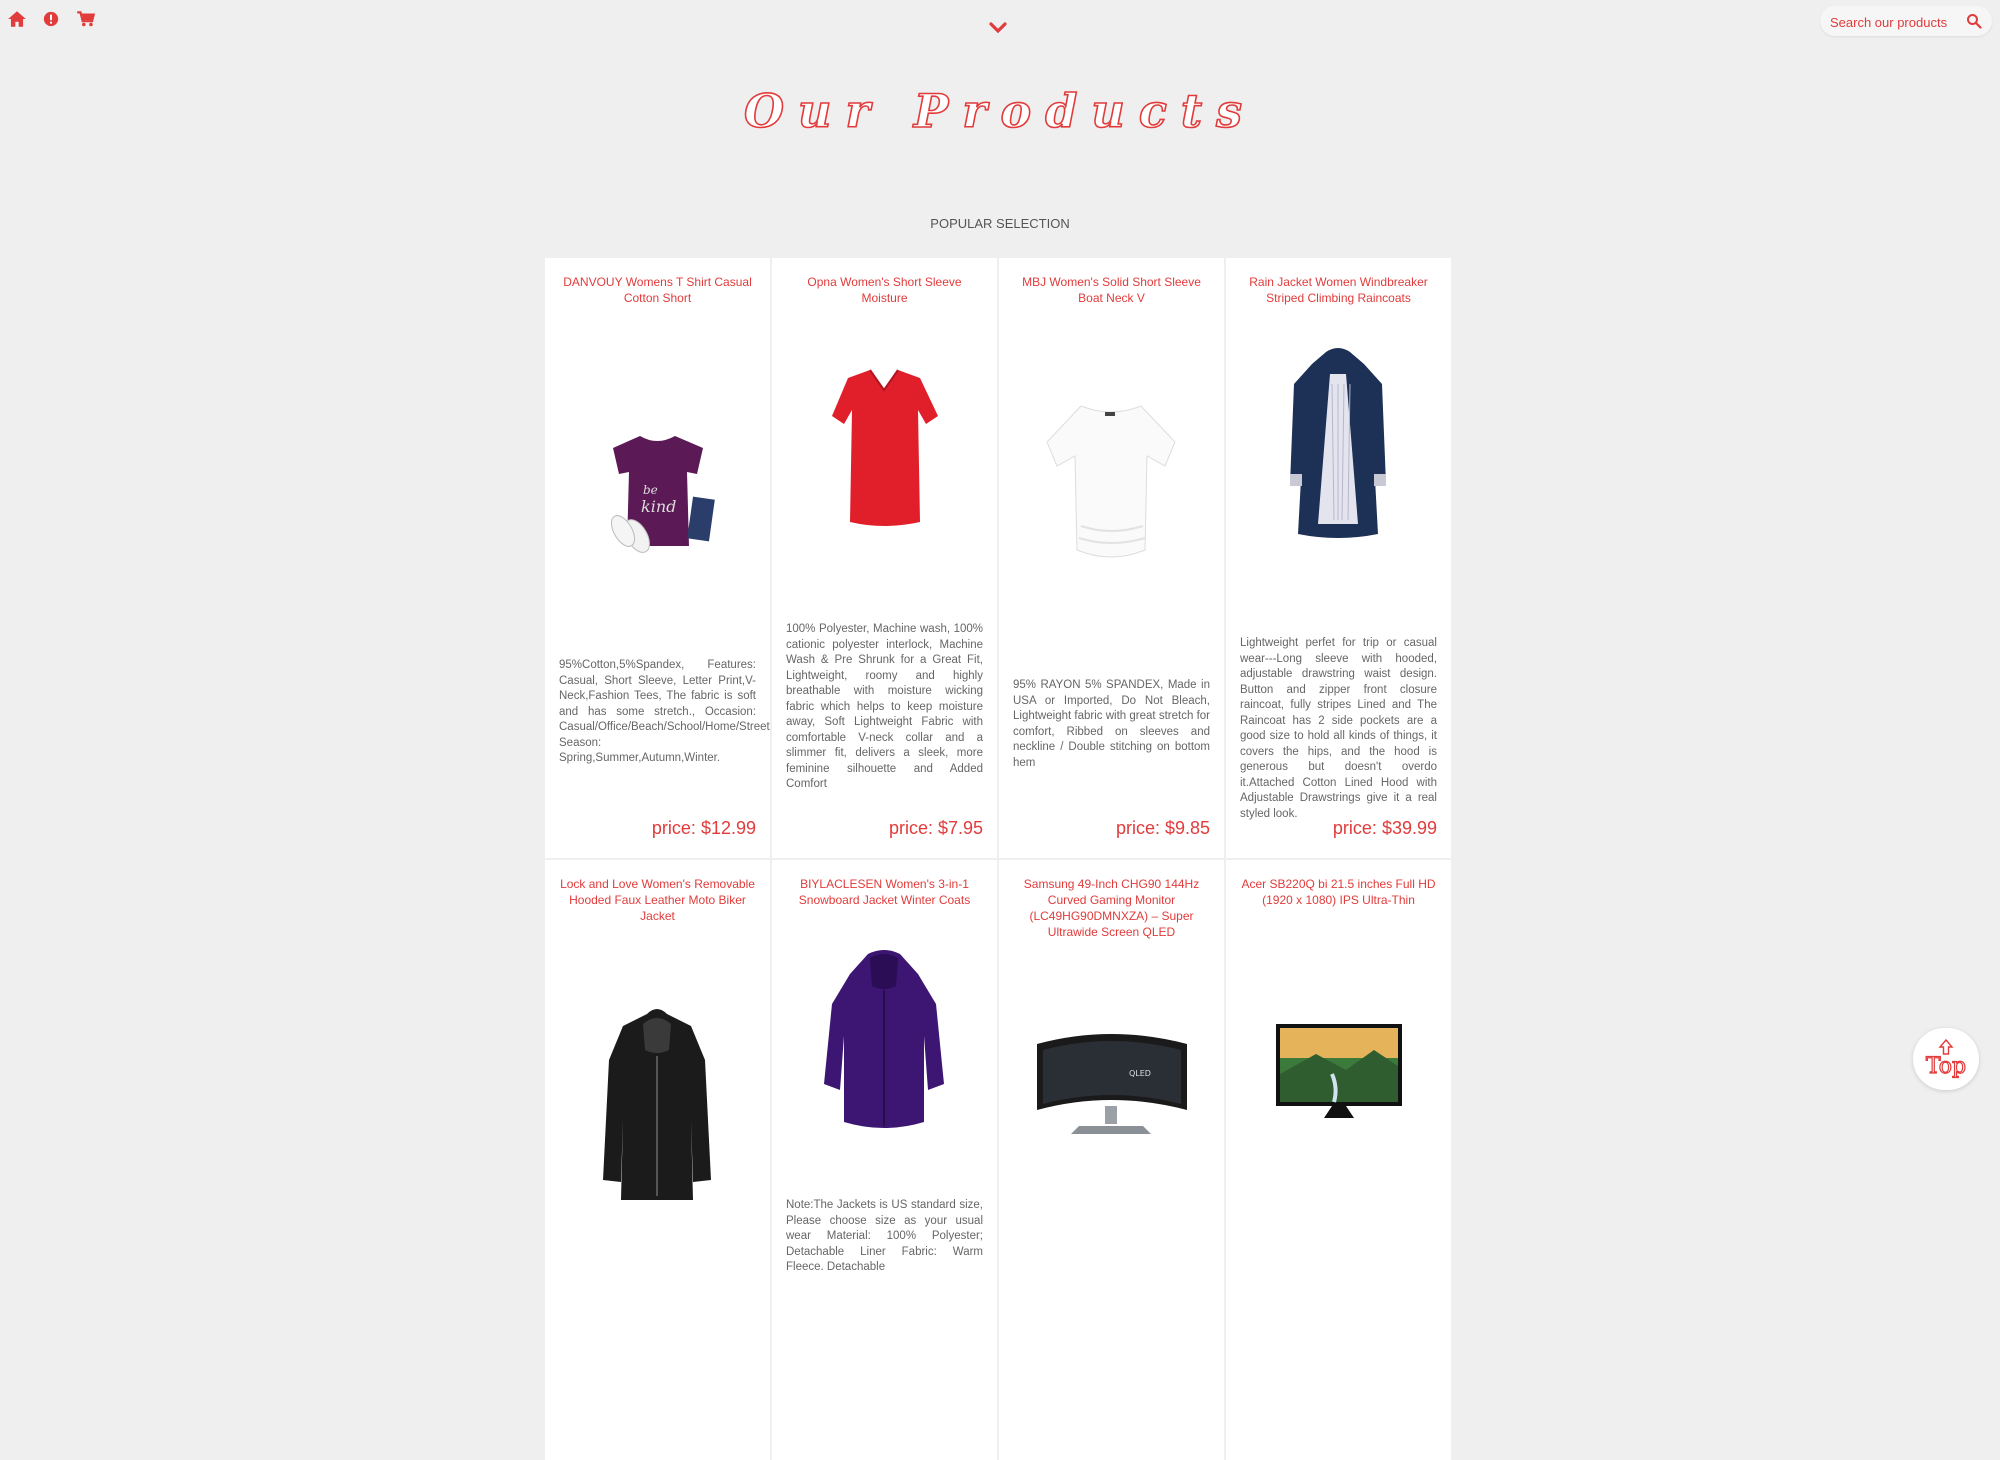 This screenshot has width=2000, height=1460. I want to click on cart-icon, so click(86, 19).